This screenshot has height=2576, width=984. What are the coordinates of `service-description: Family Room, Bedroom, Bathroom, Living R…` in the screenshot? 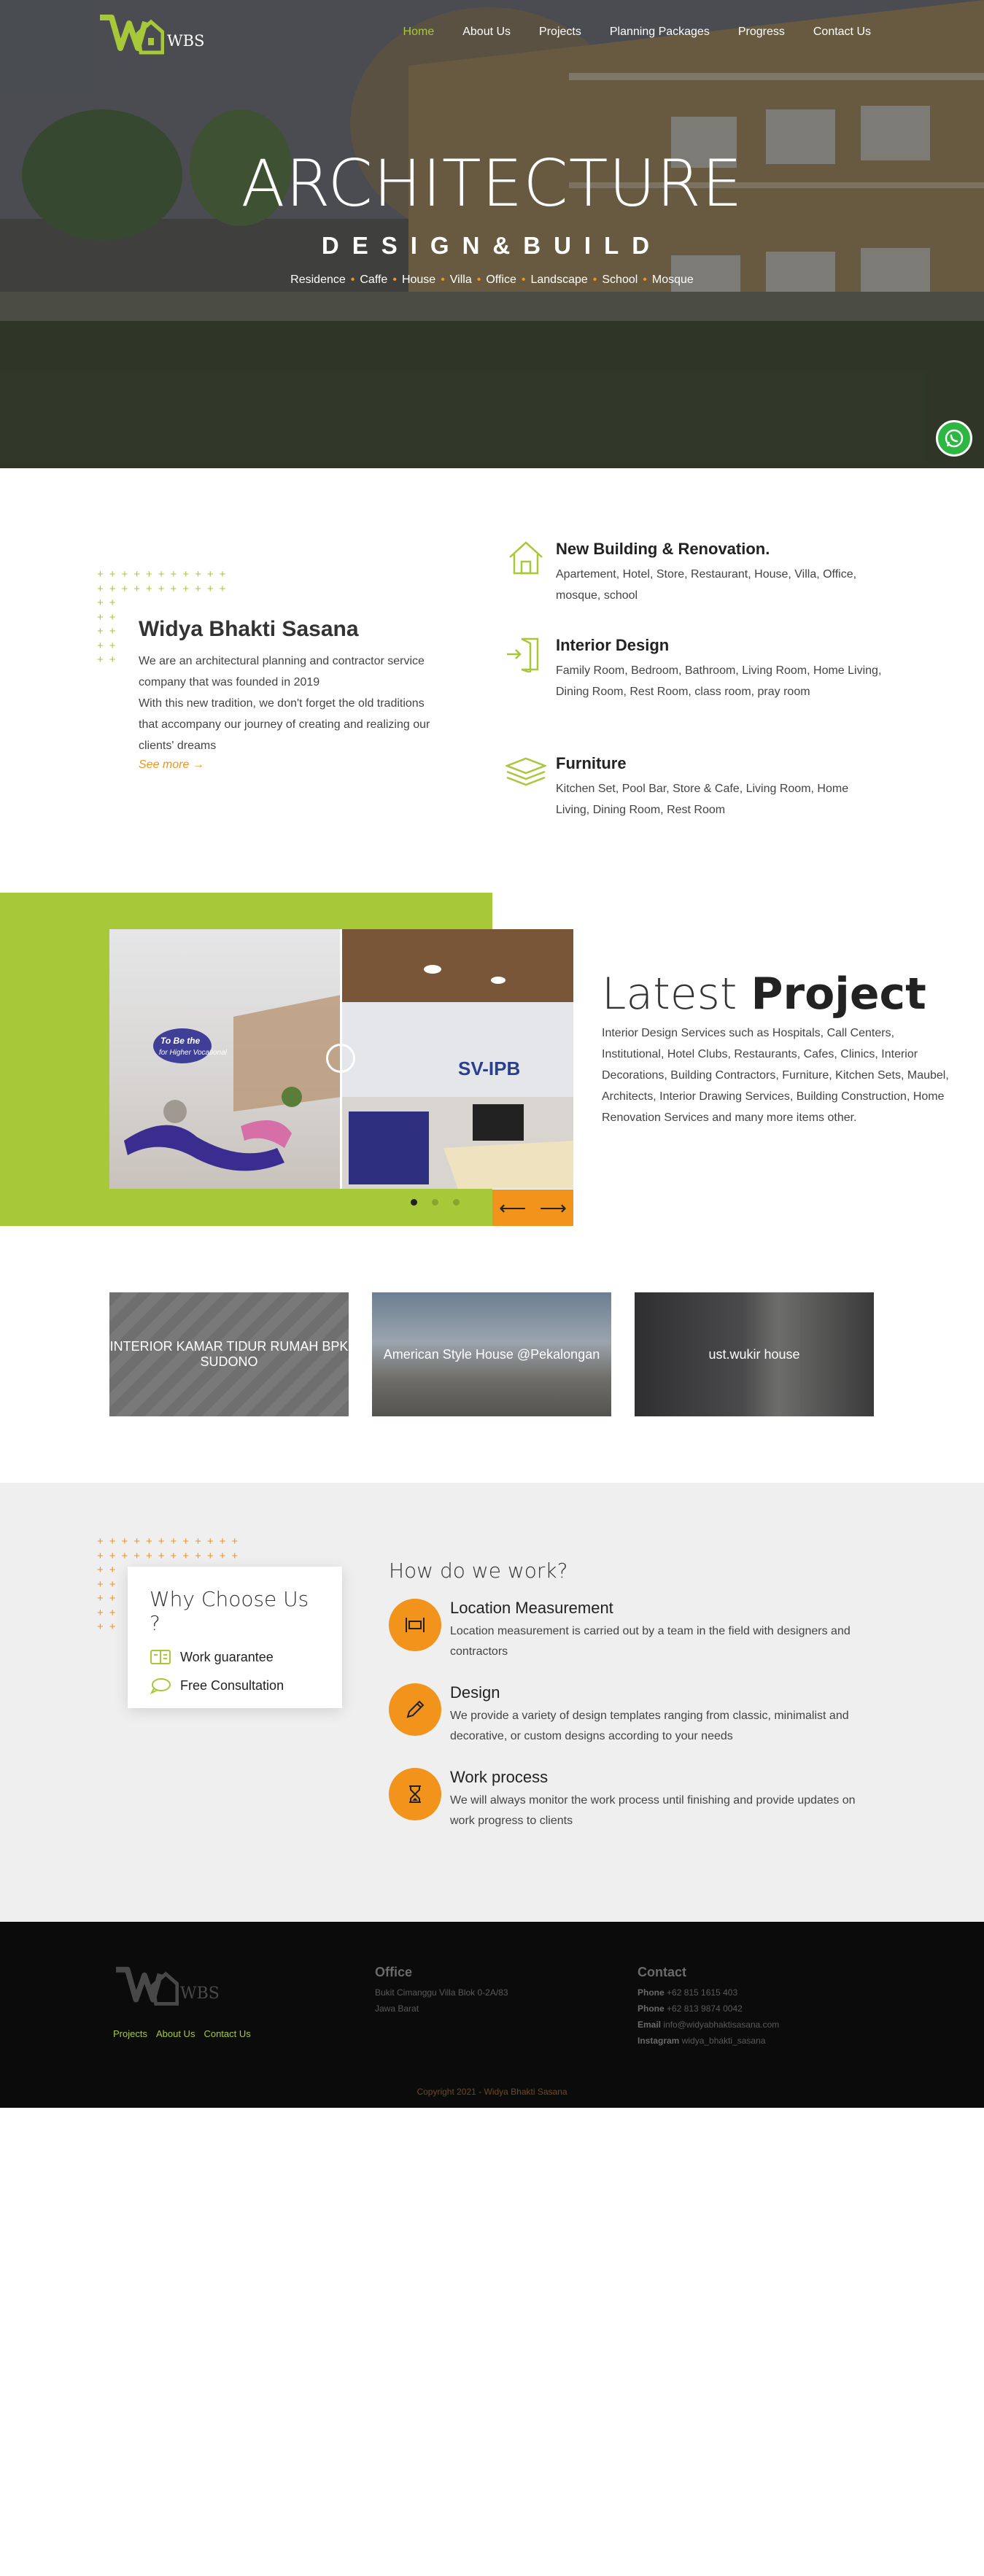 It's located at (719, 681).